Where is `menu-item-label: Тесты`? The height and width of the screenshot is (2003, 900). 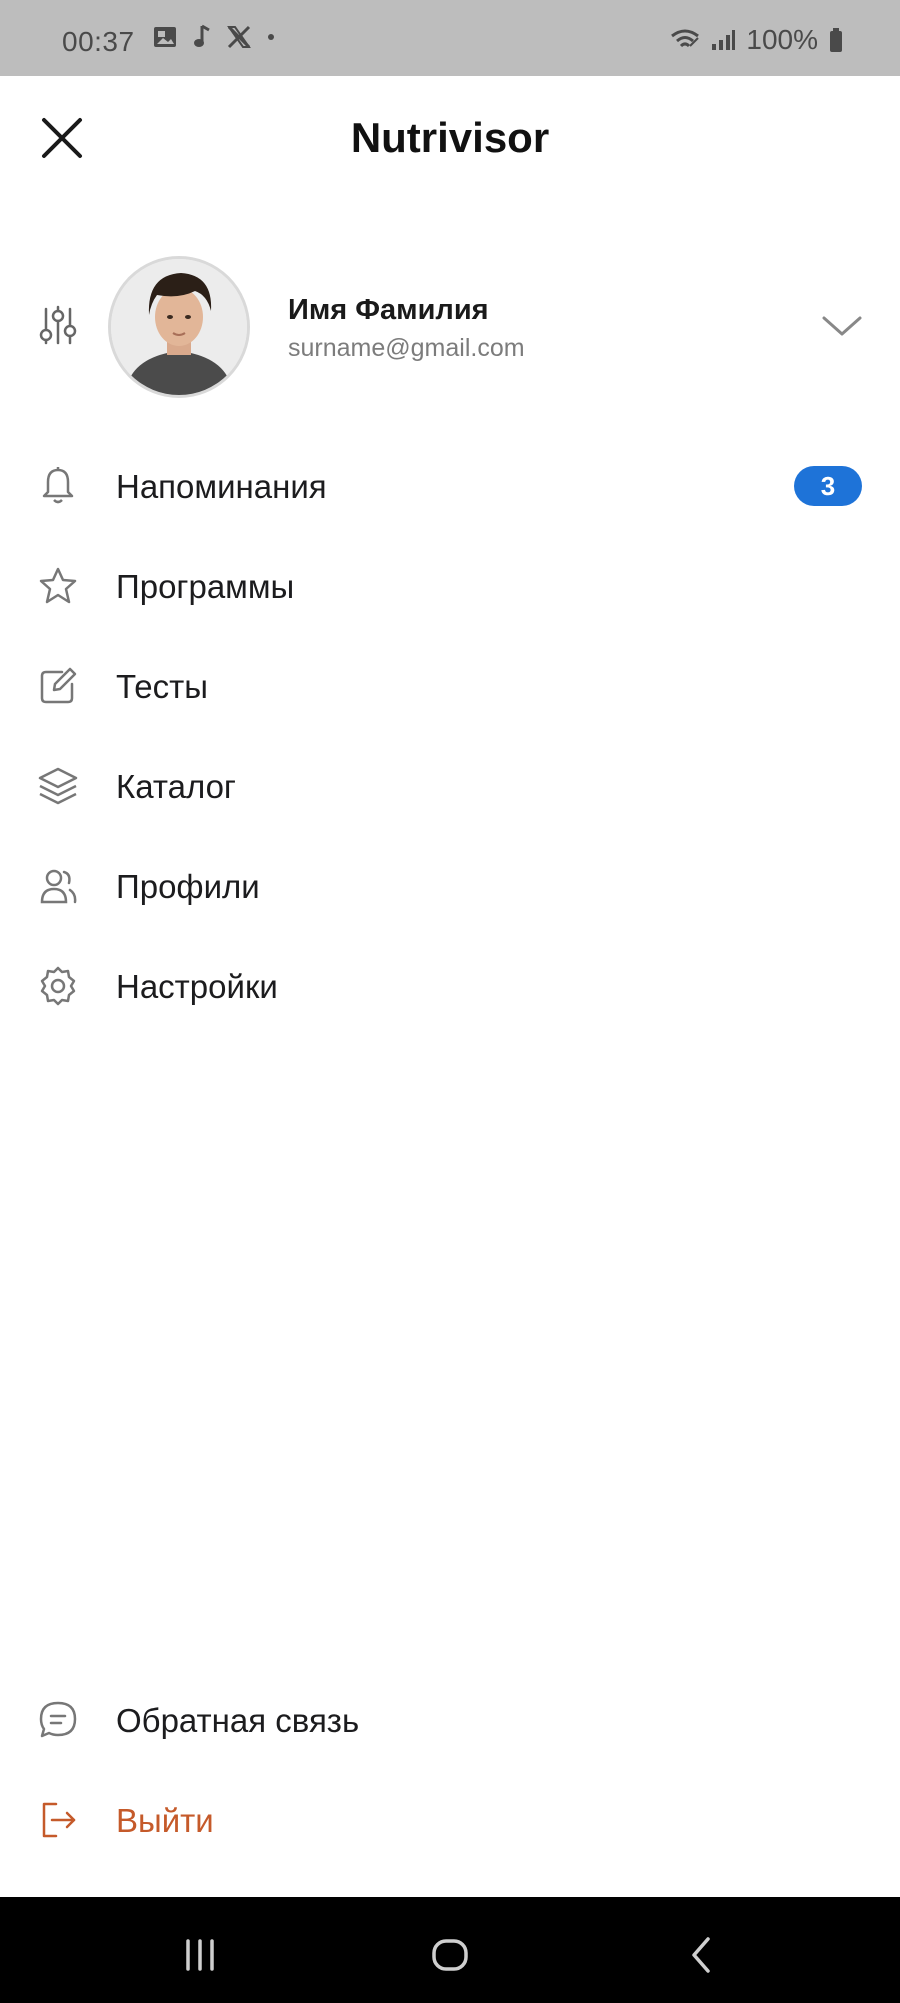
menu-item-label: Тесты is located at coordinates (162, 686).